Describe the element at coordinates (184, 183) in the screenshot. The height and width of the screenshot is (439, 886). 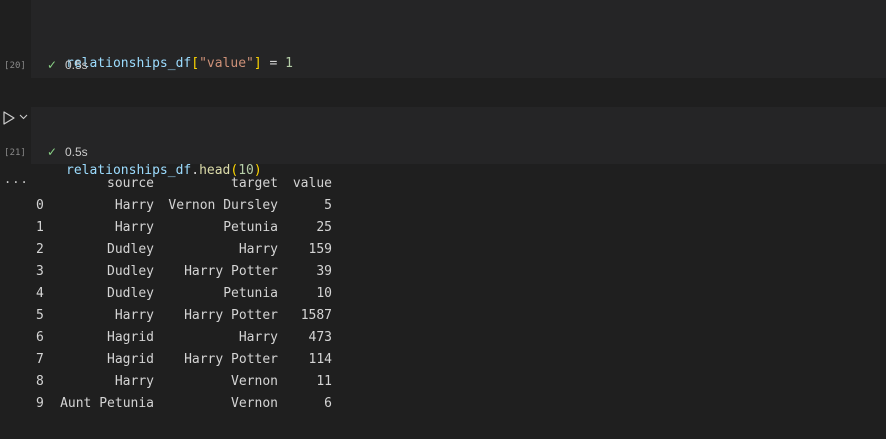
I see `table-header-row: source target value` at that location.